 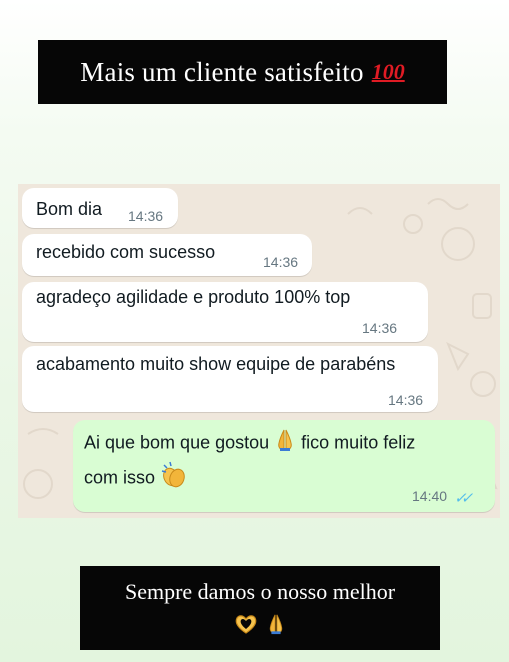 I want to click on message-text: agradeço agilidade e produto 100% top, so click(x=193, y=297).